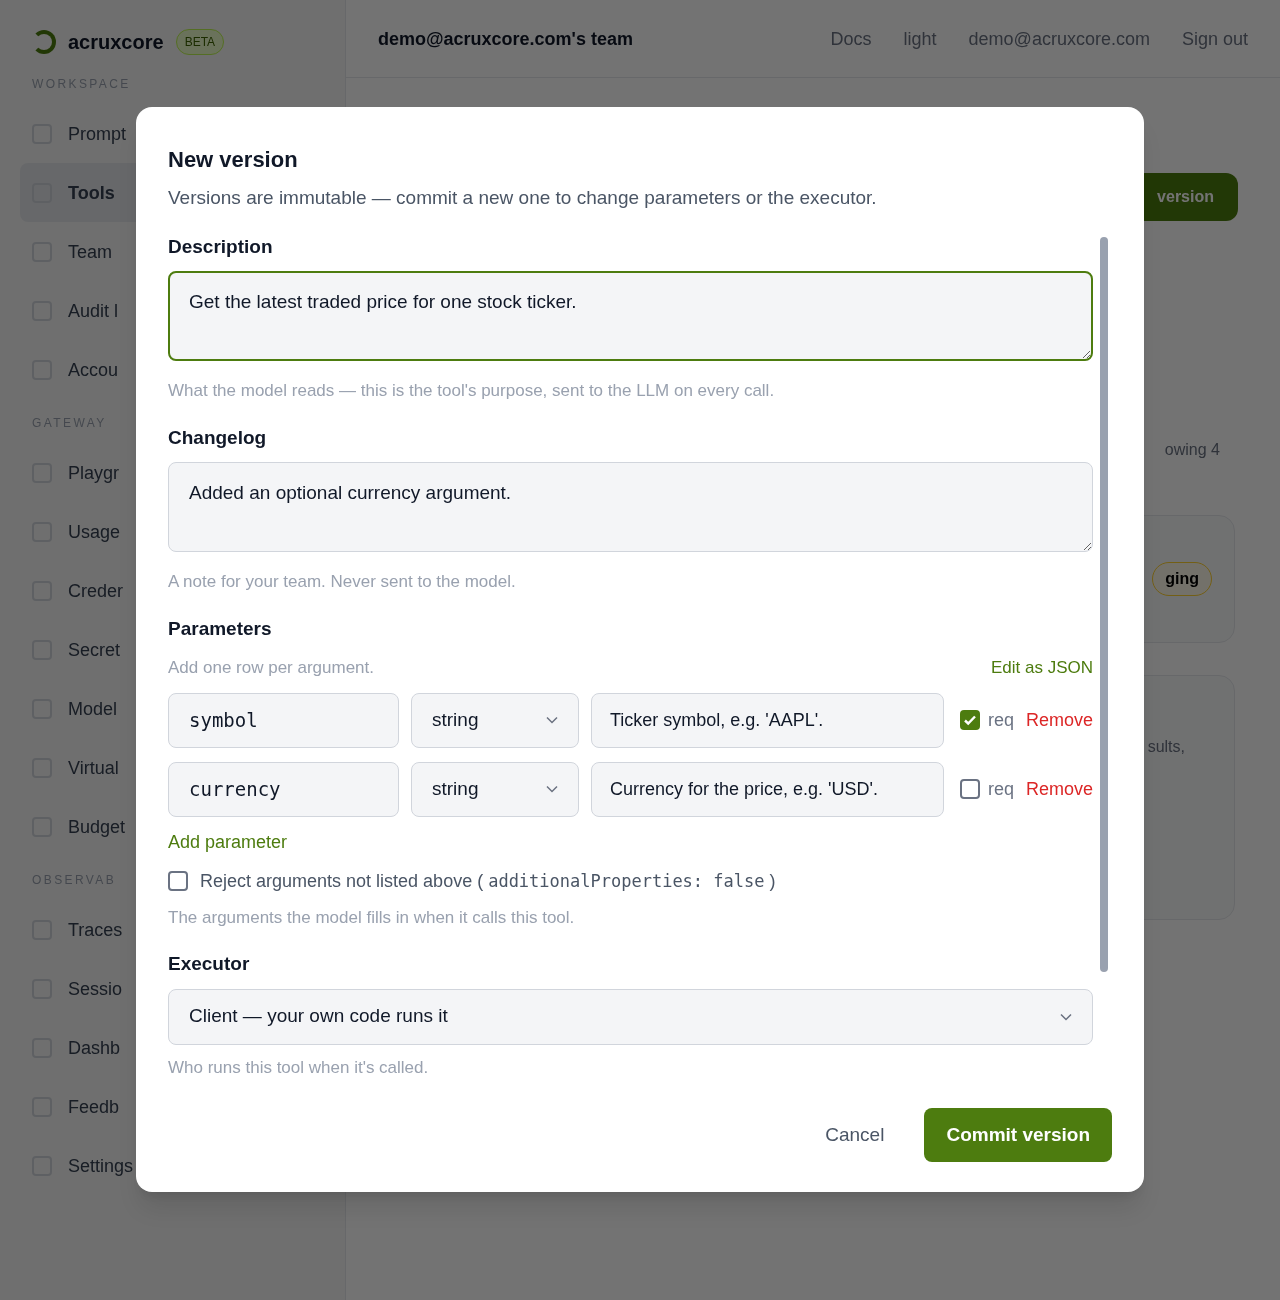 The image size is (1280, 1300). Describe the element at coordinates (1059, 39) in the screenshot. I see `account-email: demo@acruxcore.com` at that location.